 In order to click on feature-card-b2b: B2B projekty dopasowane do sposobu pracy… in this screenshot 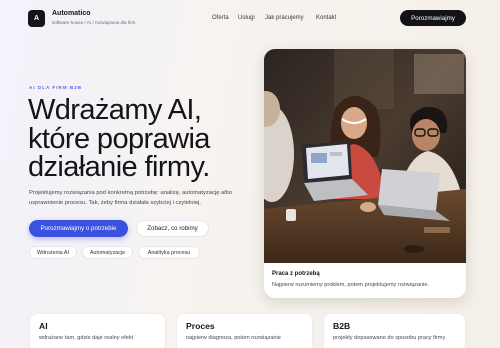, I will do `click(394, 330)`.